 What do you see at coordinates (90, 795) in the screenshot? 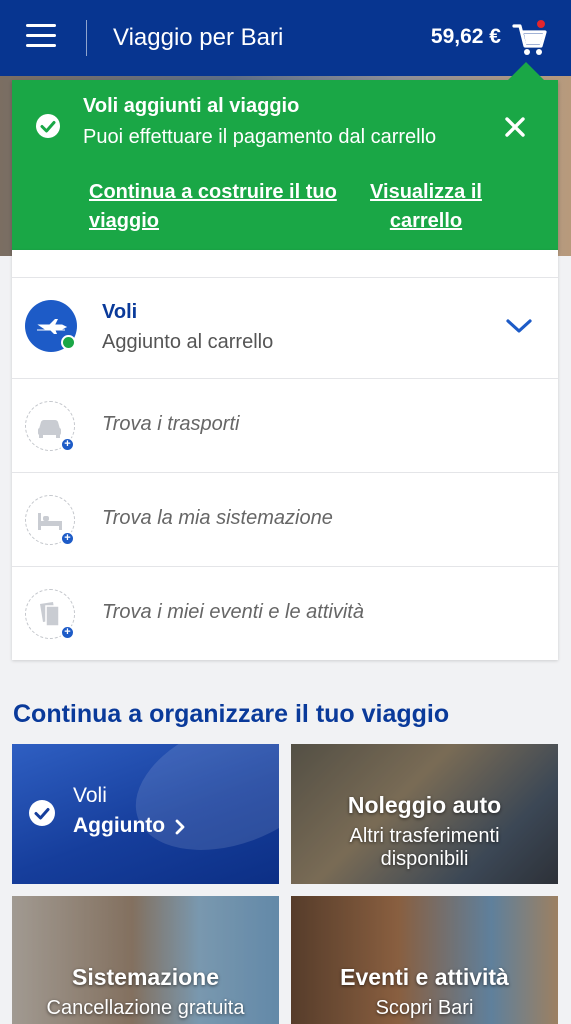
I see `tile-flights-title: Voli` at bounding box center [90, 795].